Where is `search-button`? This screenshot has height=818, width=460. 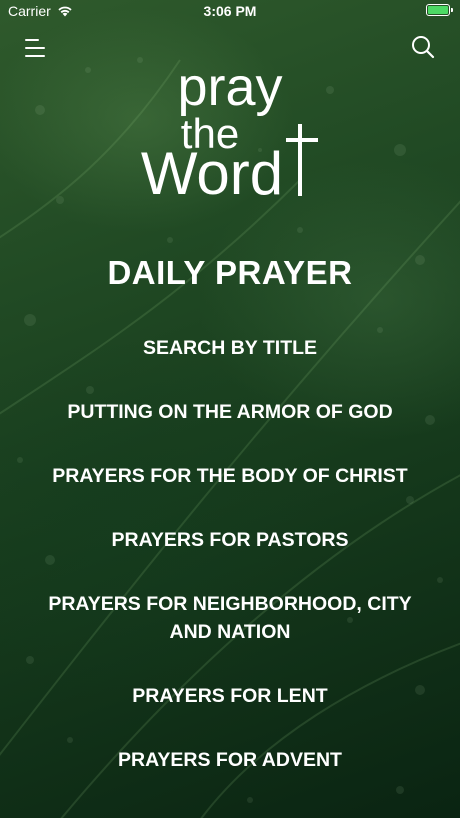 search-button is located at coordinates (423, 47).